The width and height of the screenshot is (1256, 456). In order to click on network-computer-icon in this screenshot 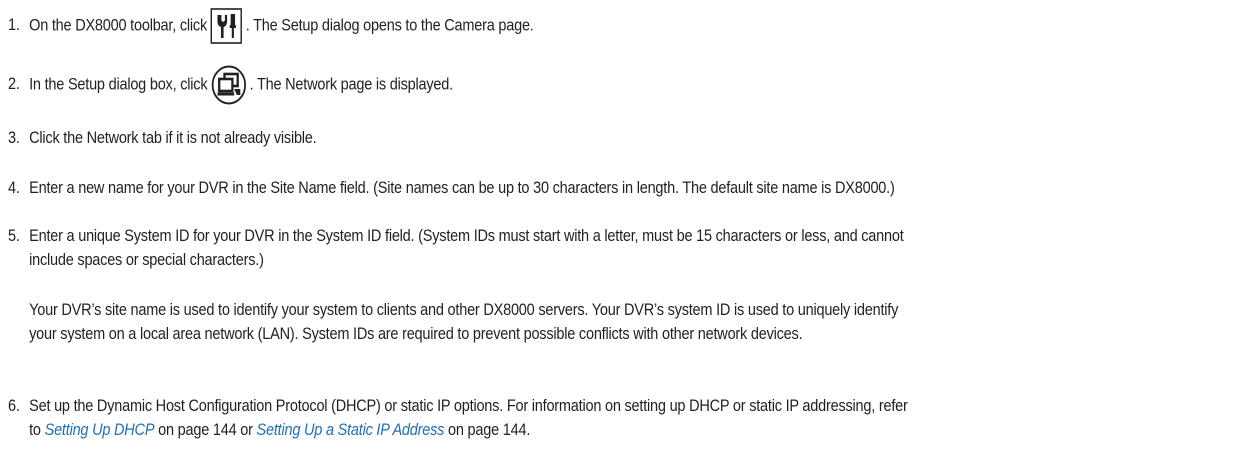, I will do `click(228, 85)`.